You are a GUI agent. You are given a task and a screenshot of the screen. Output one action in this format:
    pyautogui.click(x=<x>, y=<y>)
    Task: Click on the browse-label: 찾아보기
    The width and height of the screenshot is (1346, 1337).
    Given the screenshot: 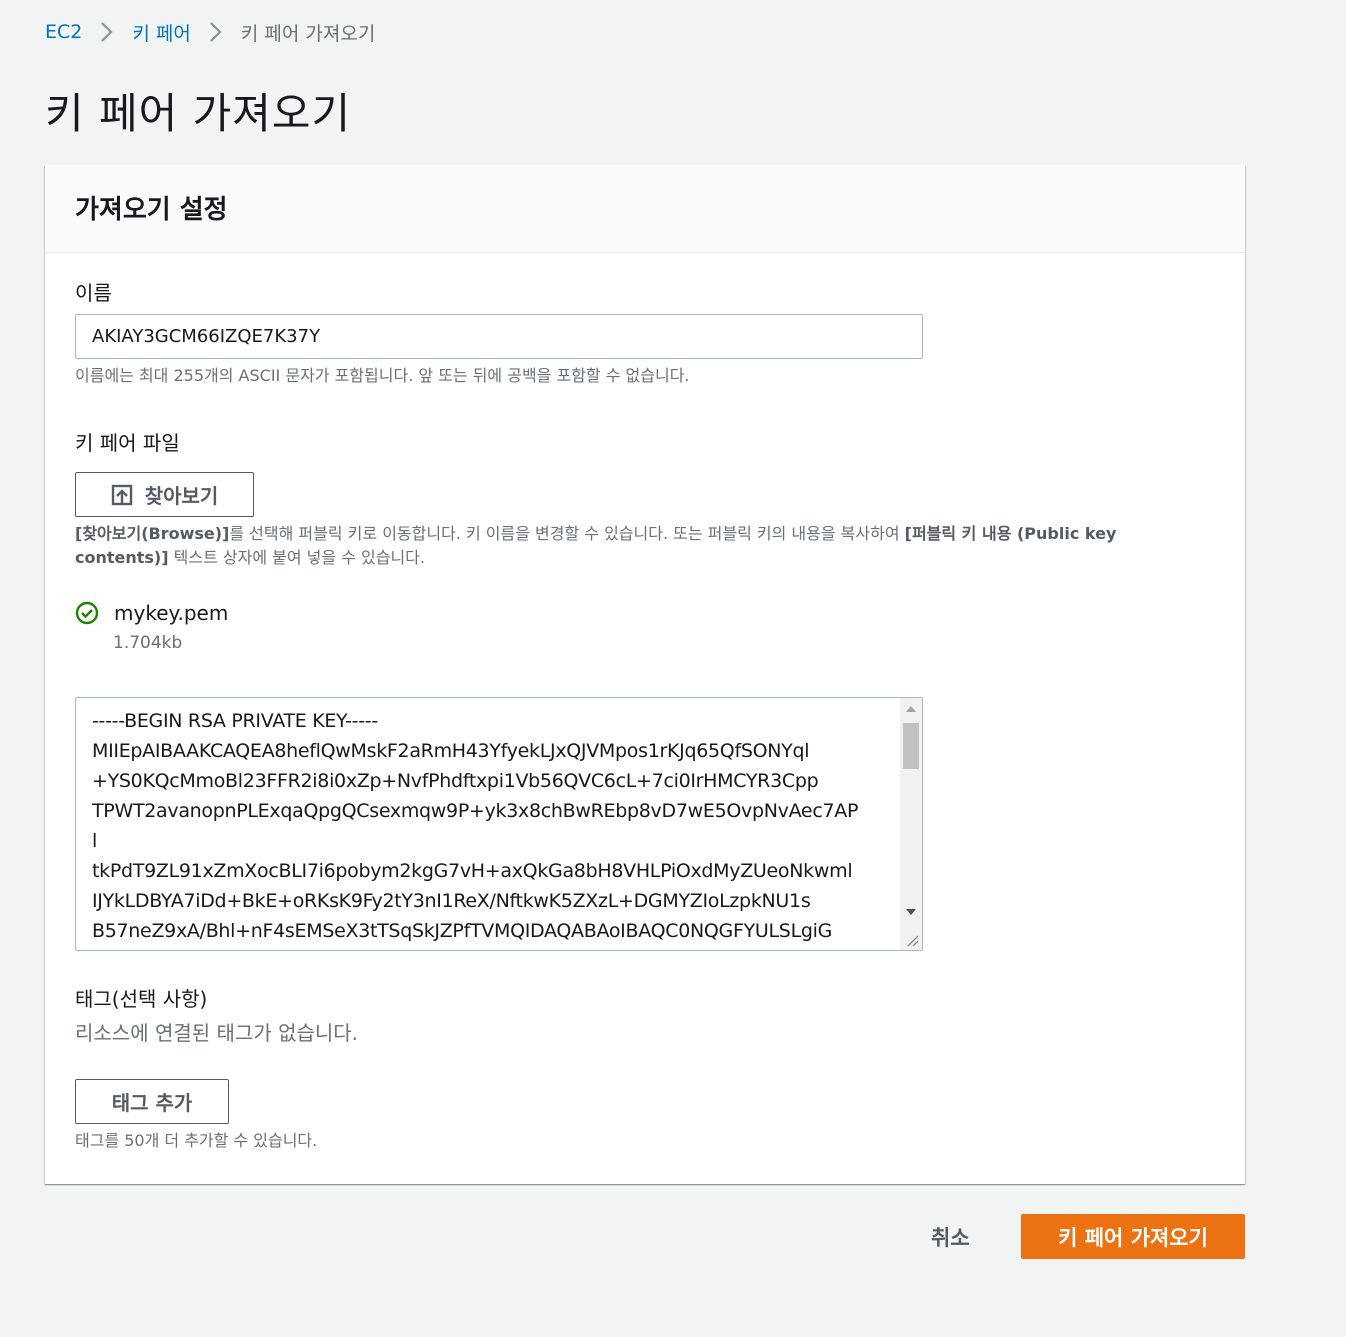 What is the action you would take?
    pyautogui.click(x=181, y=496)
    